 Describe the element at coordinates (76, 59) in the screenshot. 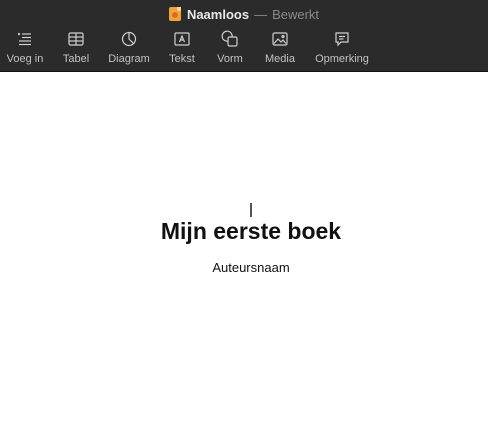

I see `table-button-label: Tabel` at that location.